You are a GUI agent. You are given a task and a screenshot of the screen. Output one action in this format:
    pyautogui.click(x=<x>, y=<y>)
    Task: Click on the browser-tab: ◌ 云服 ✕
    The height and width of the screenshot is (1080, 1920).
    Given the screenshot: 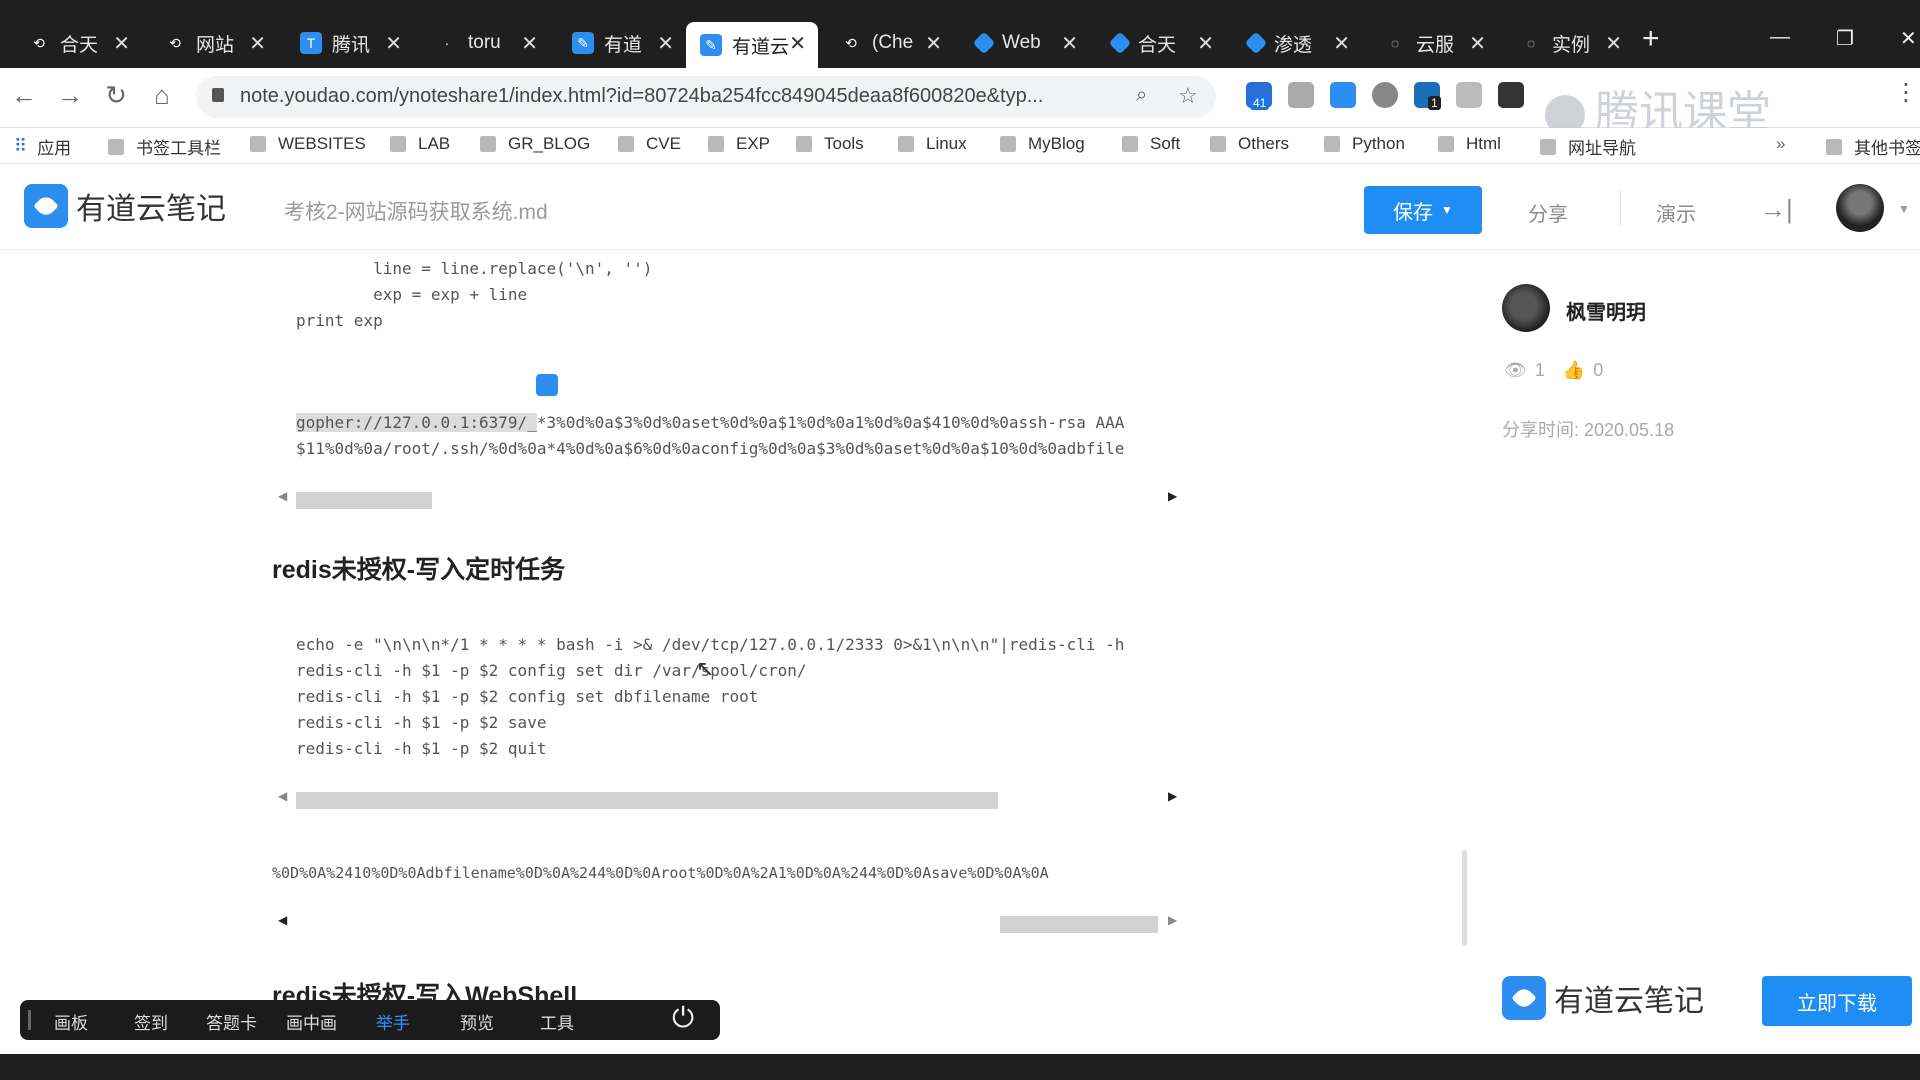 What is the action you would take?
    pyautogui.click(x=1434, y=43)
    